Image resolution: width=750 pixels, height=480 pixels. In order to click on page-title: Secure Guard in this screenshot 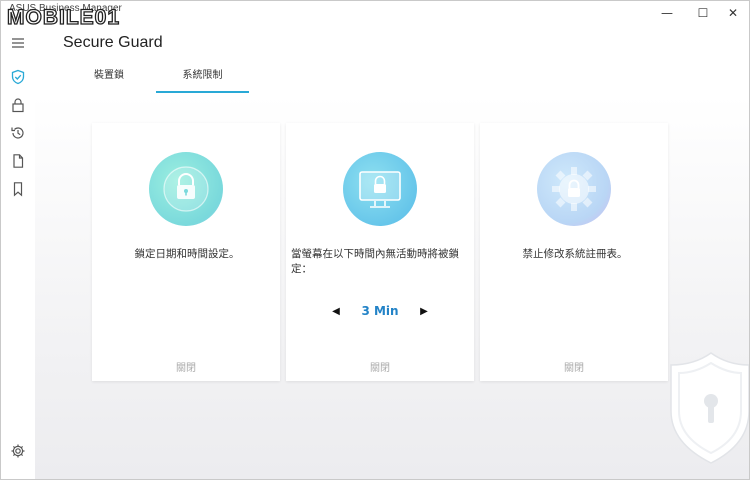, I will do `click(113, 42)`.